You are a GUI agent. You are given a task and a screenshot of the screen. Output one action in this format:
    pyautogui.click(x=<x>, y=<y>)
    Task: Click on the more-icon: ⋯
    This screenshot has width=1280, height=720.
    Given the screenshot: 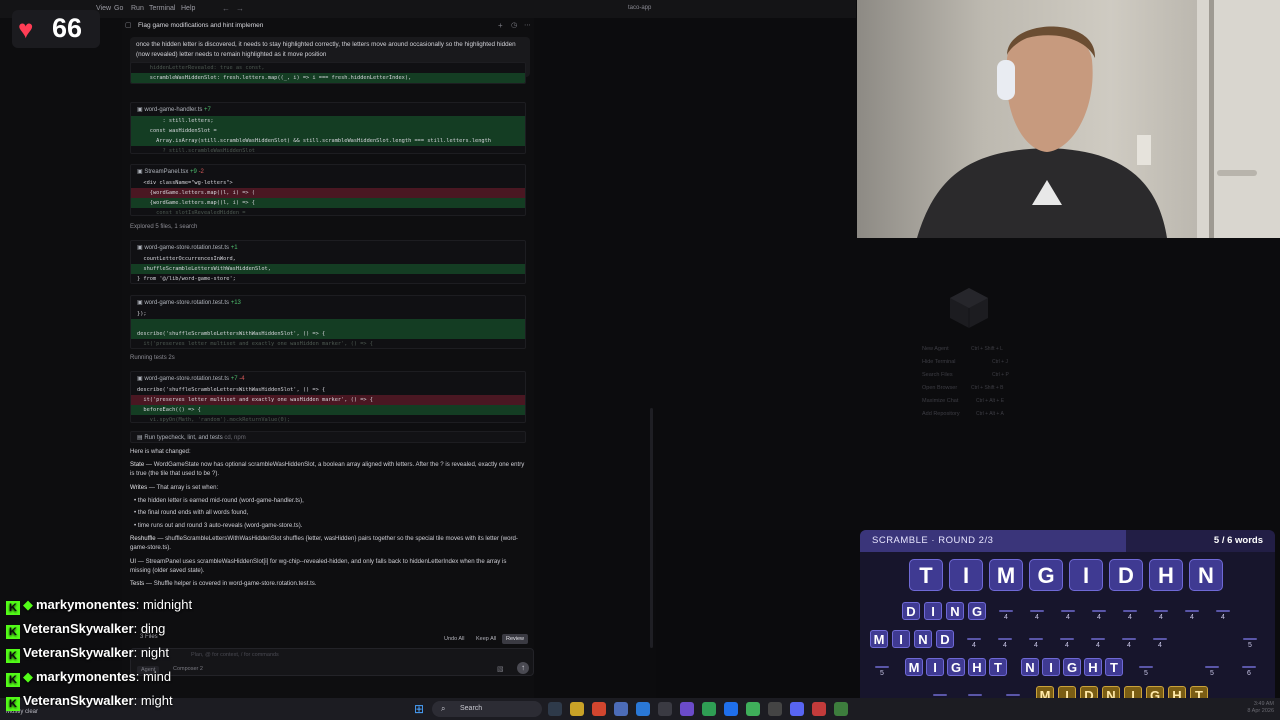 What is the action you would take?
    pyautogui.click(x=527, y=25)
    